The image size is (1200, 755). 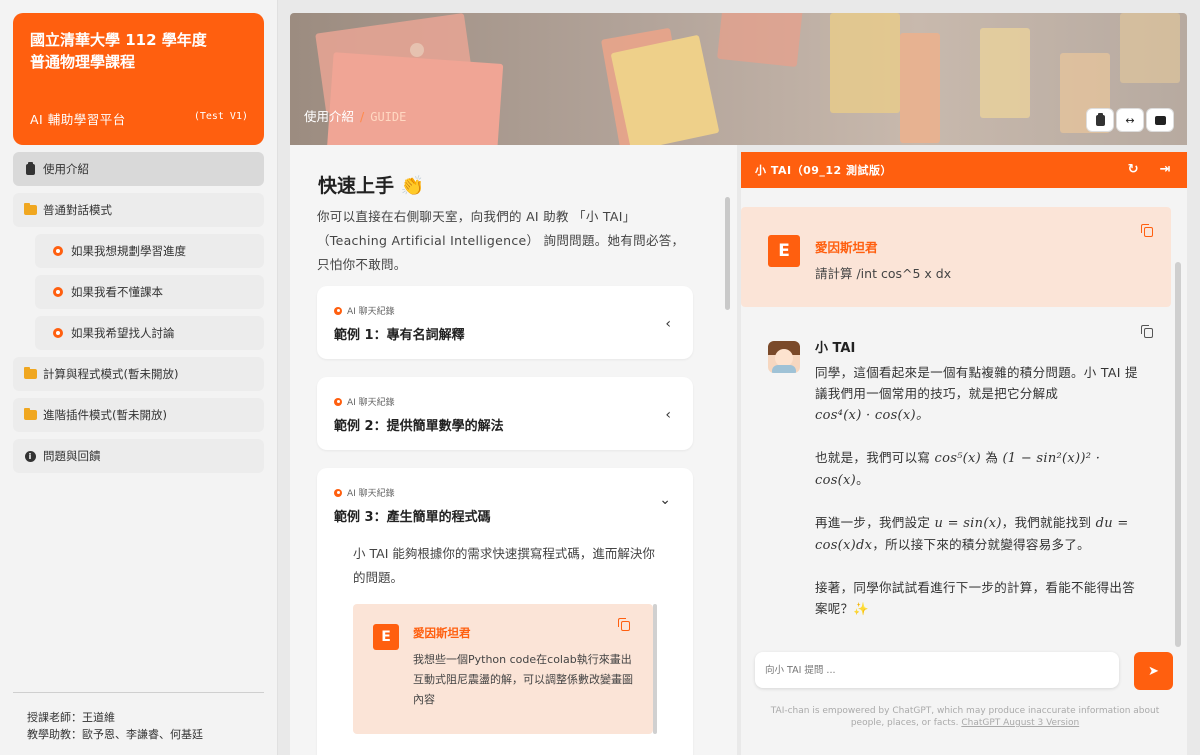 I want to click on sidebar-item-label: 問題與回饋, so click(x=72, y=456).